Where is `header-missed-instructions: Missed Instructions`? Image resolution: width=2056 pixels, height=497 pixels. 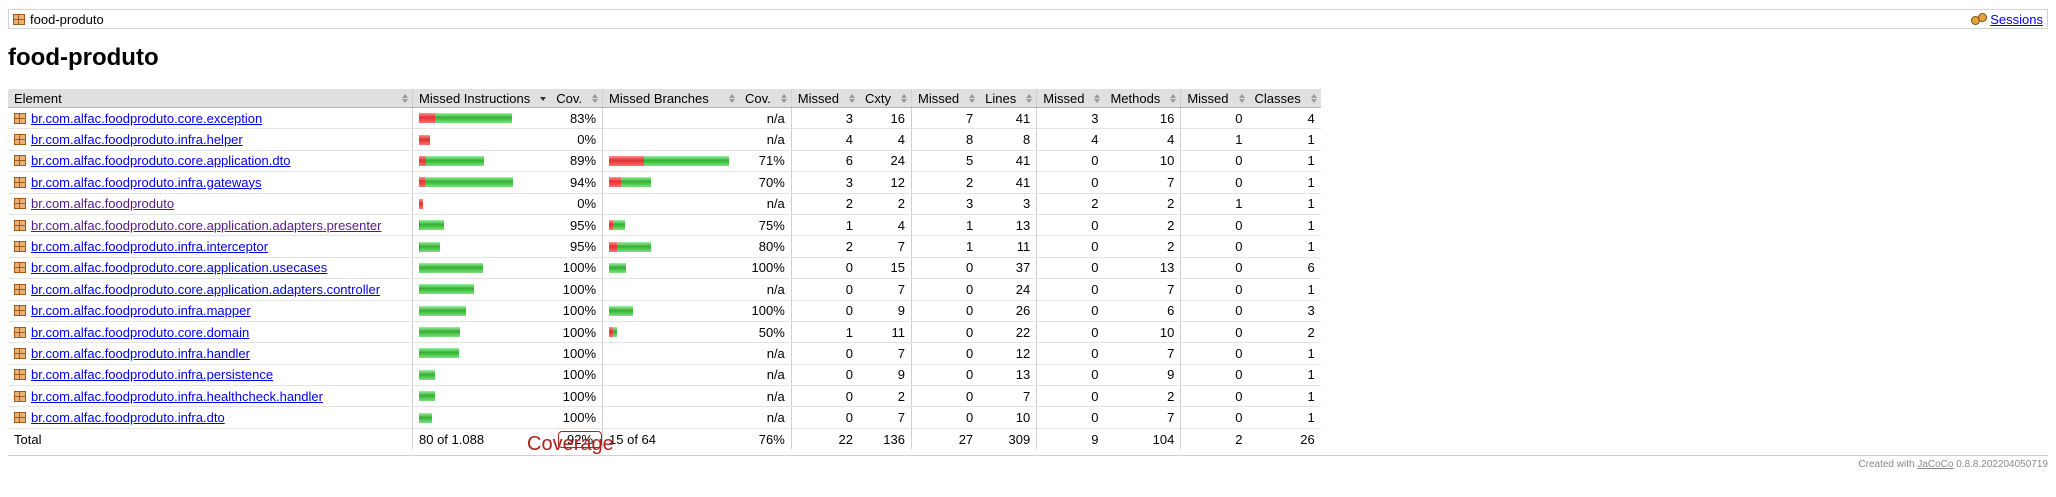
header-missed-instructions: Missed Instructions is located at coordinates (481, 98).